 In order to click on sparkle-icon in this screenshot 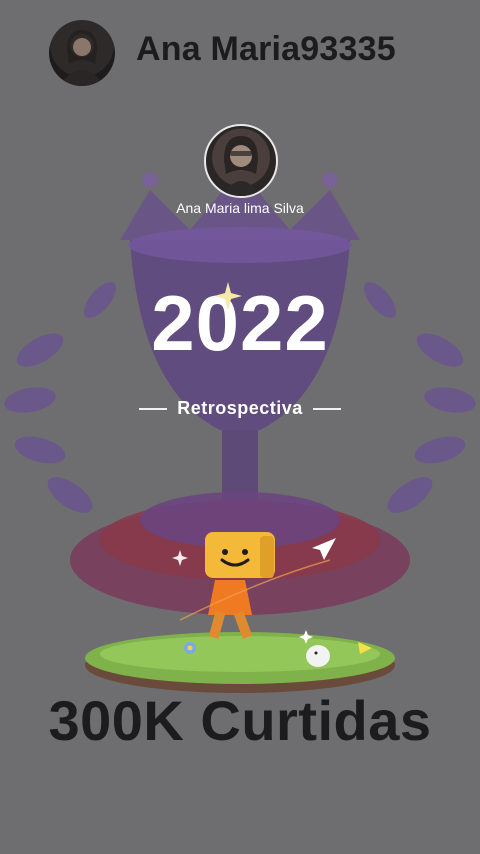, I will do `click(228, 296)`.